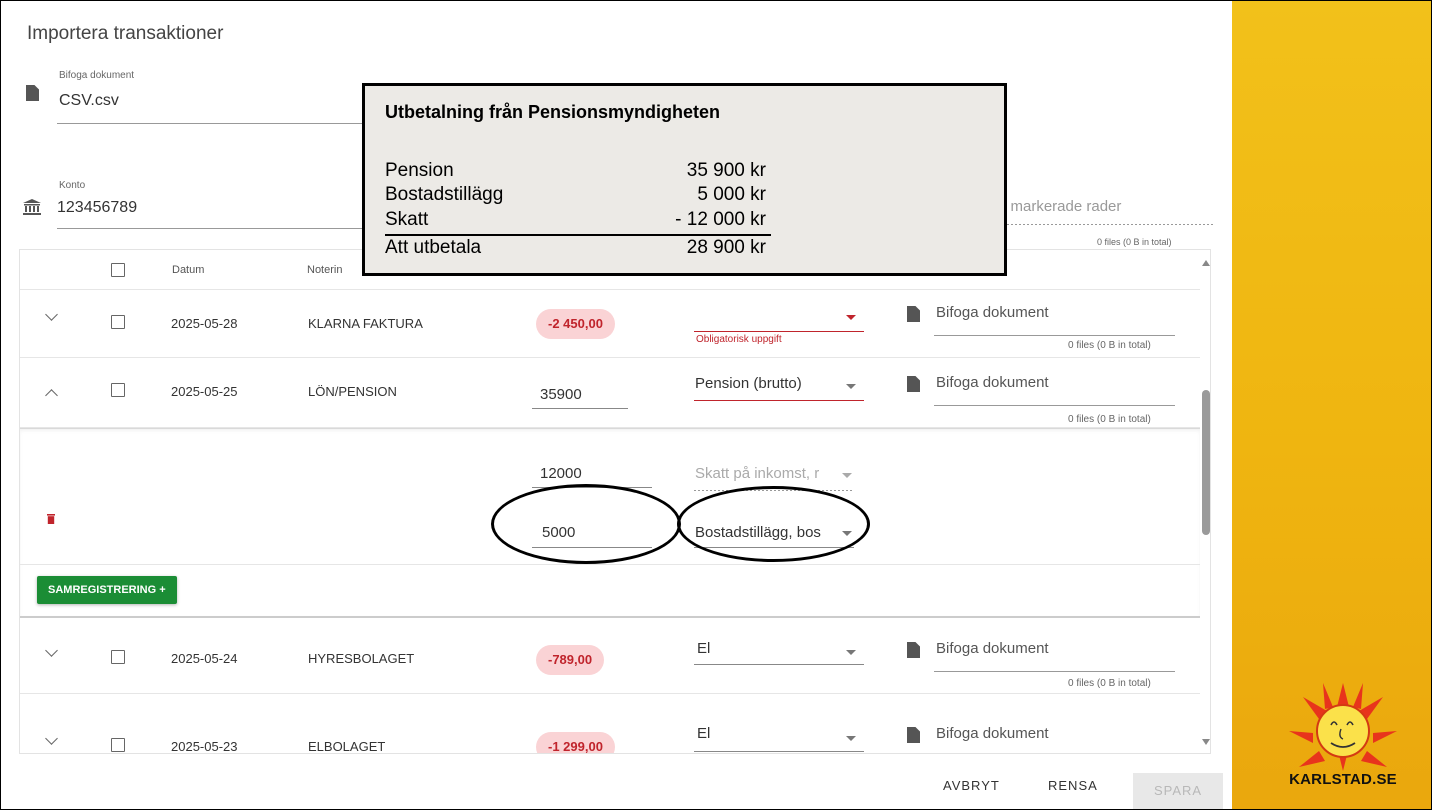 The height and width of the screenshot is (810, 1432). Describe the element at coordinates (739, 339) in the screenshot. I see `row-category-error: Obligatorisk uppgift` at that location.